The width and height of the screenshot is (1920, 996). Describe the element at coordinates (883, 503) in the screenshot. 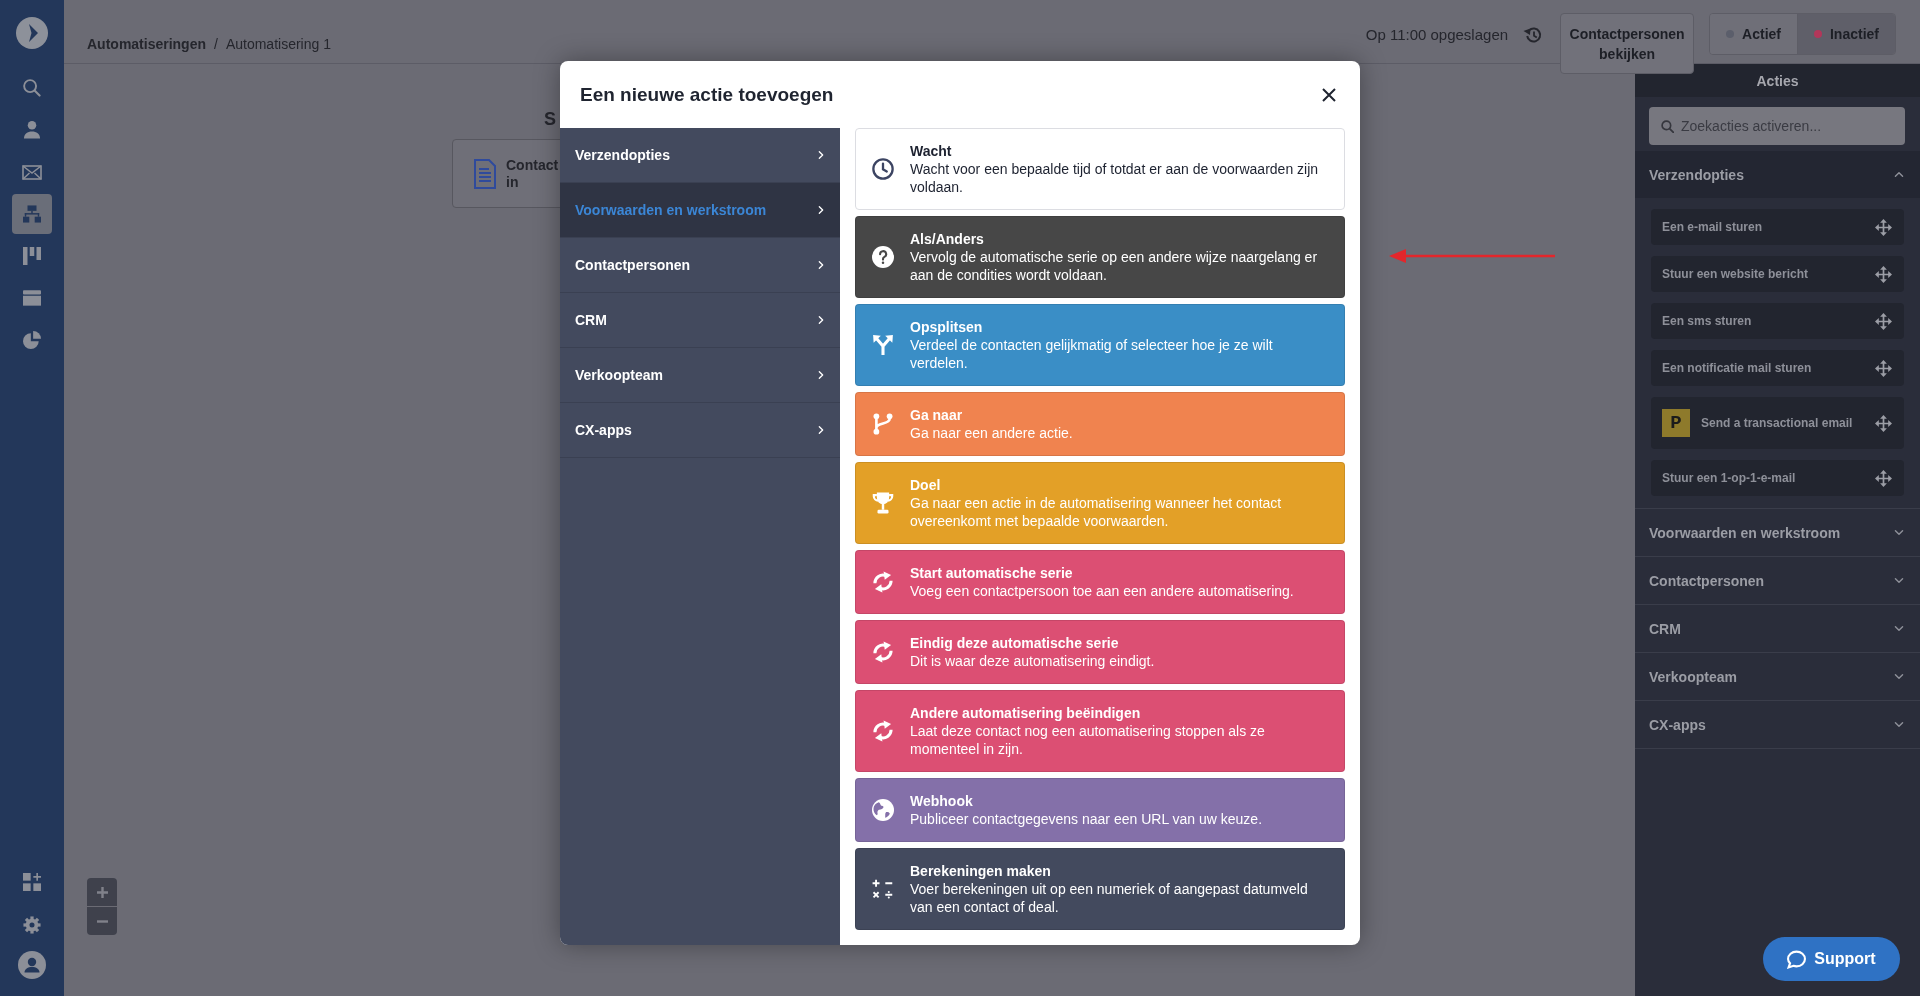

I see `trophy-icon` at that location.